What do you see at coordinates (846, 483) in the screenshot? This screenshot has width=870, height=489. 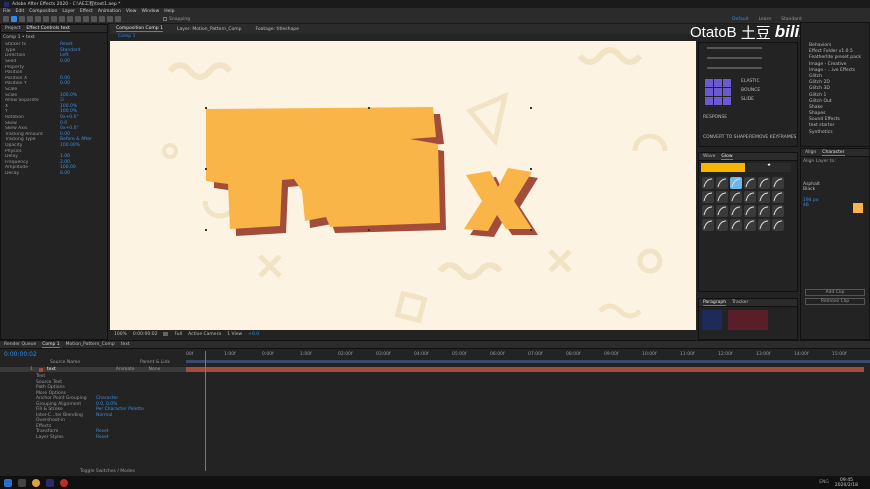 I see `clock: 09:45 2020/2/18` at bounding box center [846, 483].